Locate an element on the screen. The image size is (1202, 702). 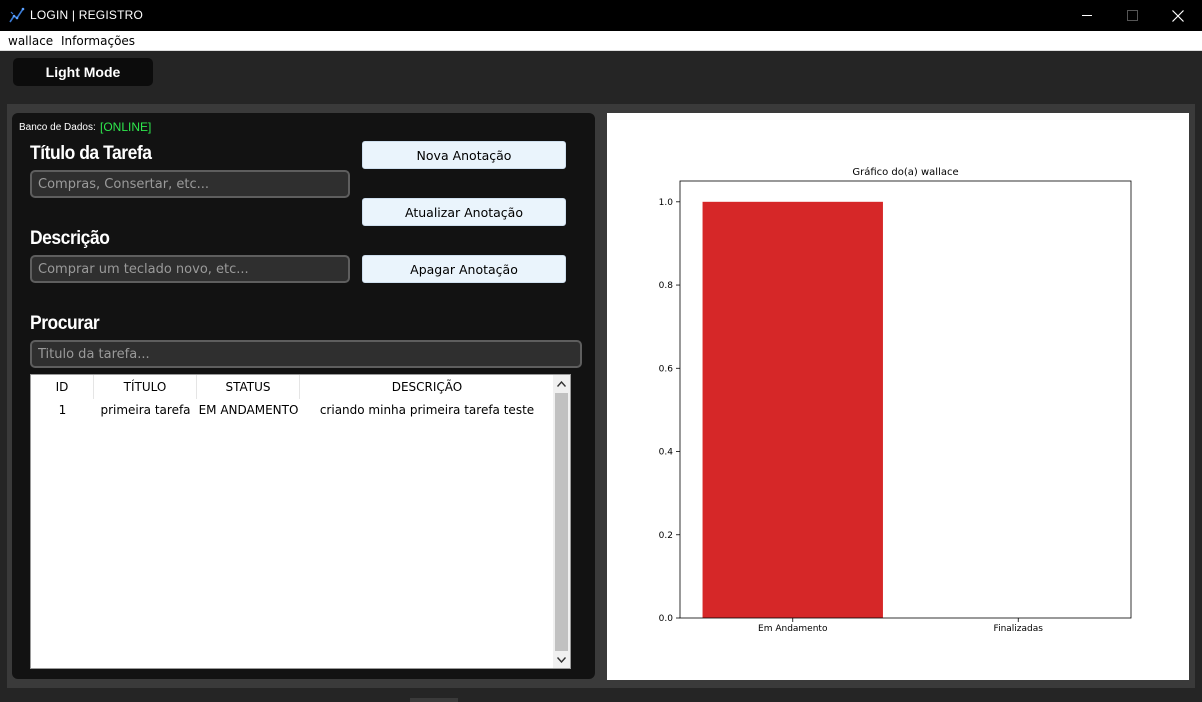
menu-item-info: Informações is located at coordinates (98, 41).